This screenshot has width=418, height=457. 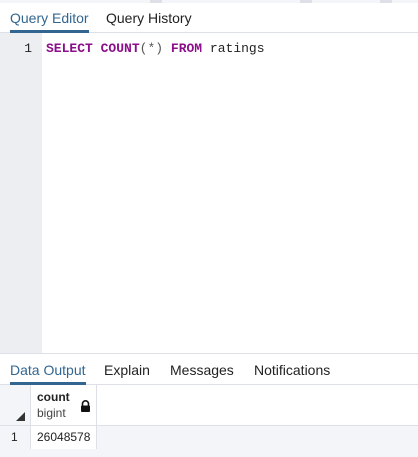 I want to click on table-name: ratings, so click(x=237, y=48).